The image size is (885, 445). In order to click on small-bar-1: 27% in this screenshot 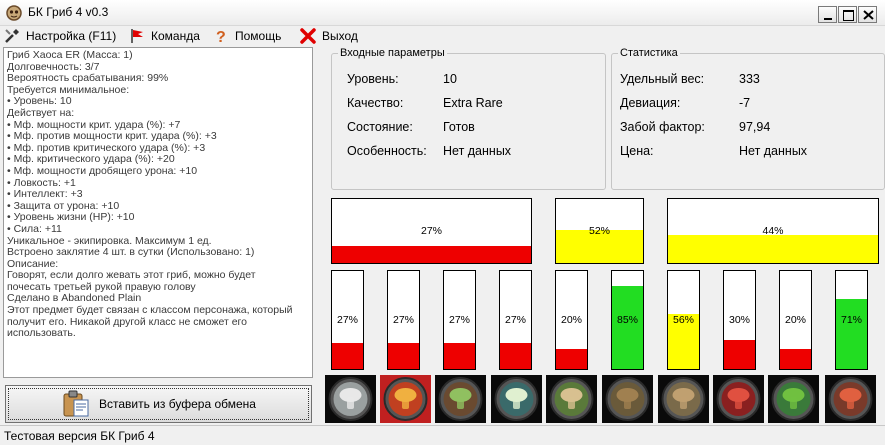, I will do `click(347, 320)`.